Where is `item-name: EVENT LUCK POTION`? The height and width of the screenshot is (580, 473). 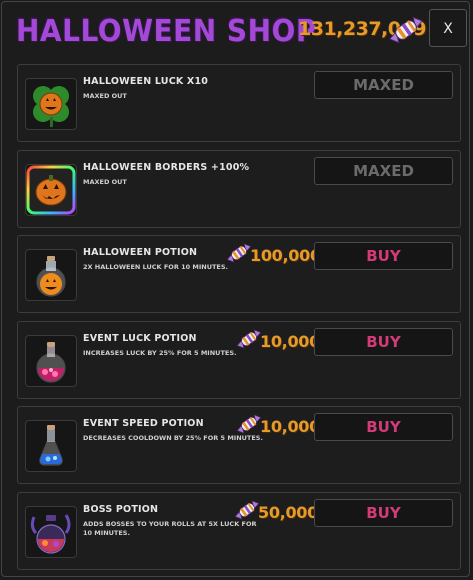
item-name: EVENT LUCK POTION is located at coordinates (140, 338).